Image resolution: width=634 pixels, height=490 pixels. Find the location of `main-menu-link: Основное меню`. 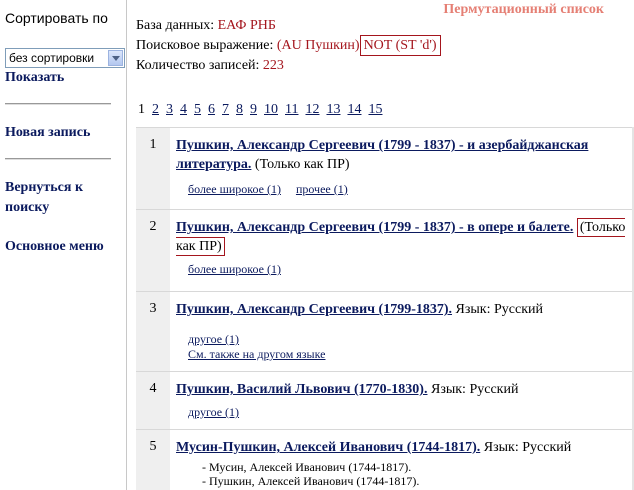

main-menu-link: Основное меню is located at coordinates (64, 247).